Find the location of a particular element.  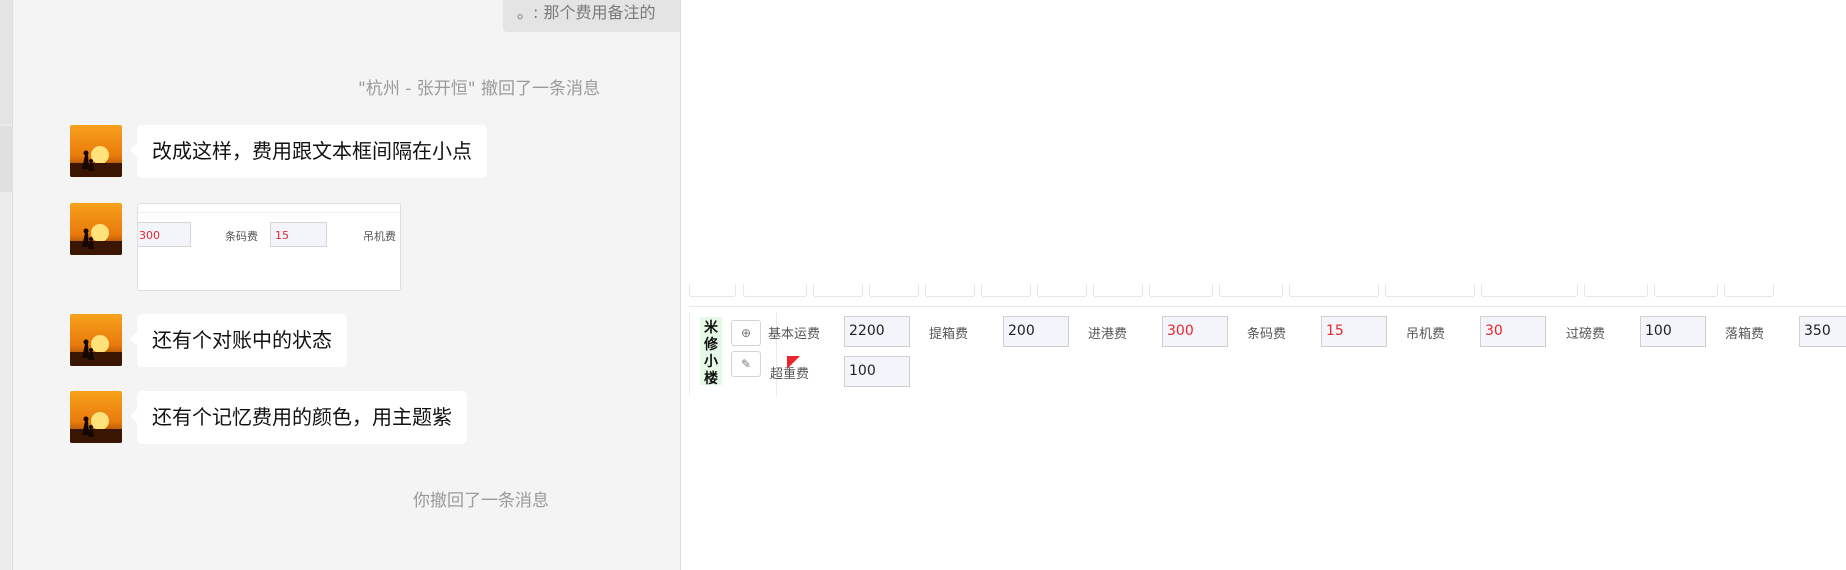

preview-input: 300 is located at coordinates (164, 234).